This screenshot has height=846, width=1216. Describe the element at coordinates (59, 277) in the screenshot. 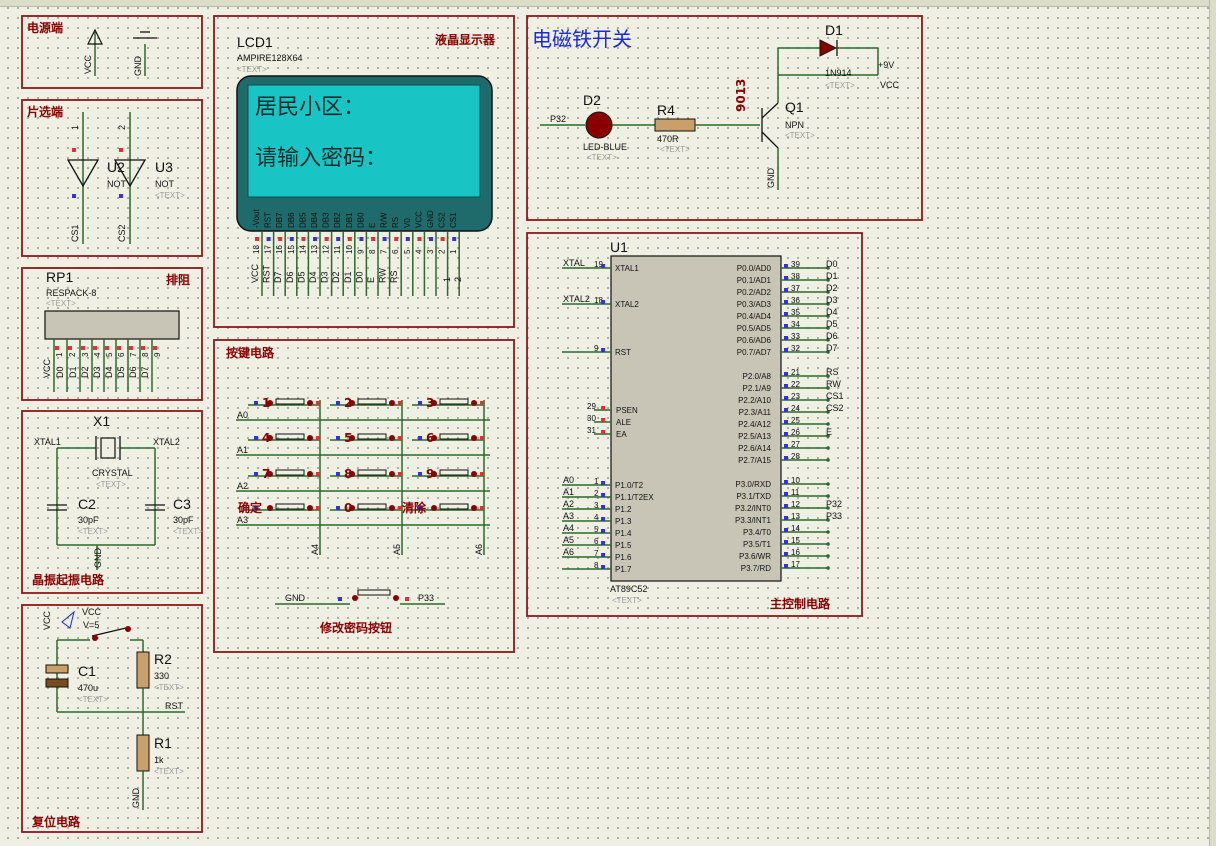

I see `rp1-ref: RP1` at that location.